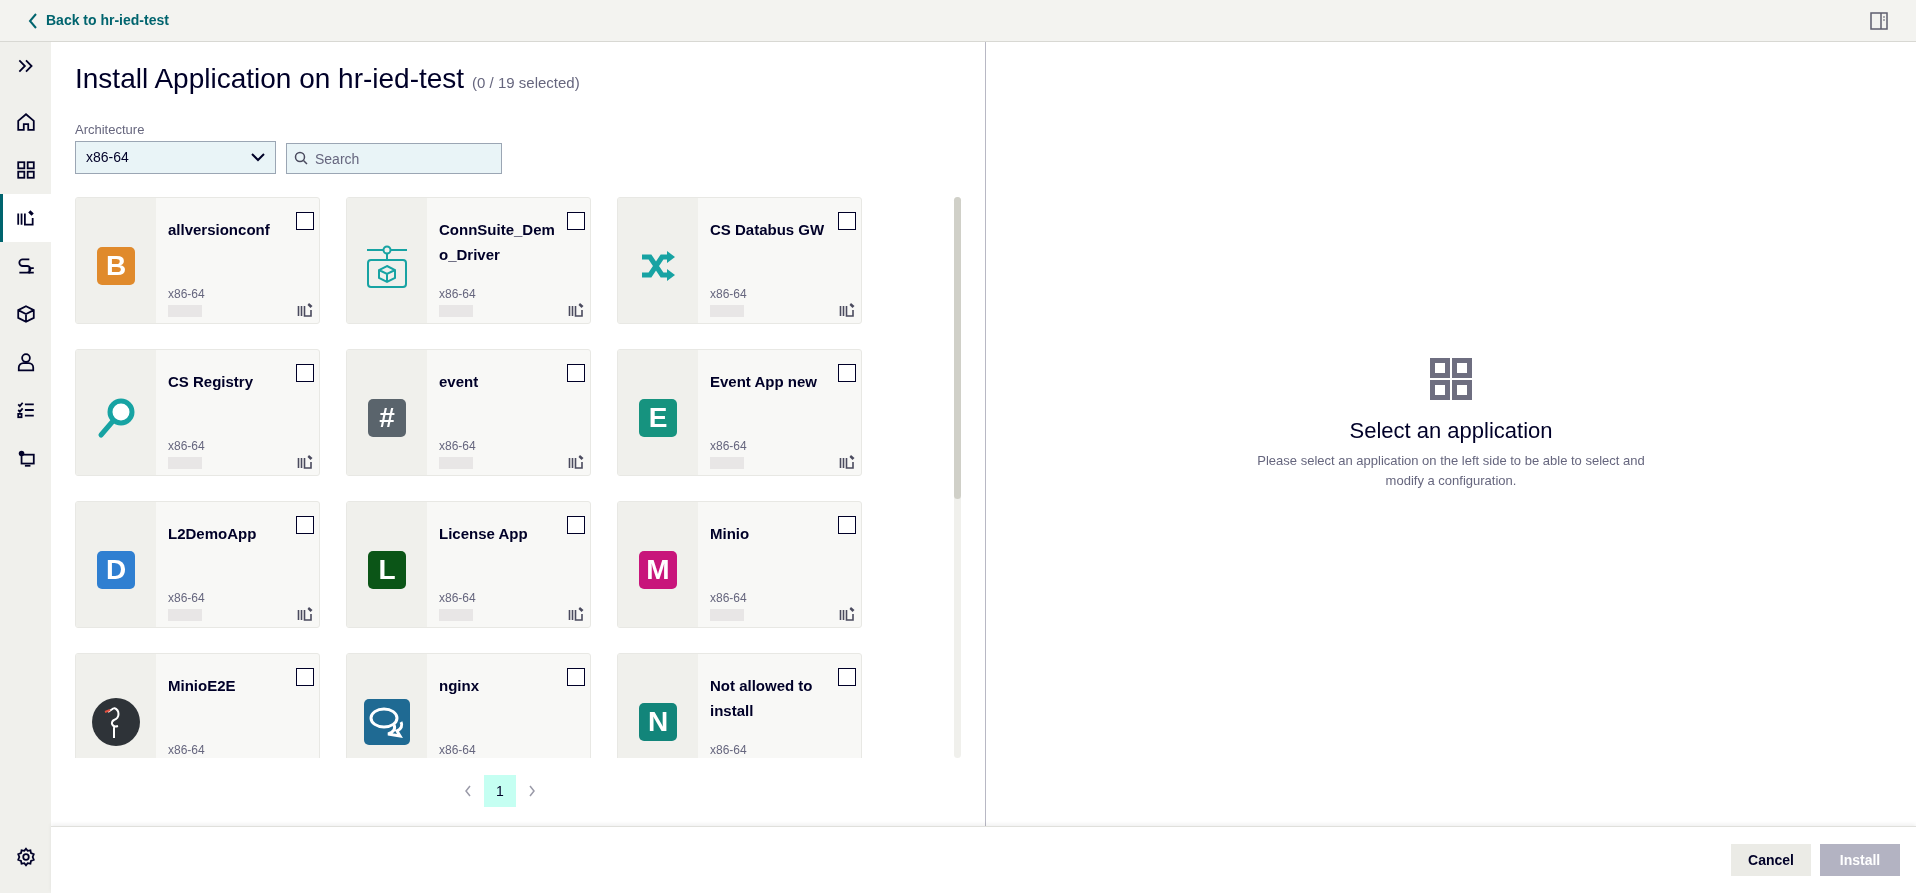 The width and height of the screenshot is (1916, 893). I want to click on chevron-right-icon, so click(532, 791).